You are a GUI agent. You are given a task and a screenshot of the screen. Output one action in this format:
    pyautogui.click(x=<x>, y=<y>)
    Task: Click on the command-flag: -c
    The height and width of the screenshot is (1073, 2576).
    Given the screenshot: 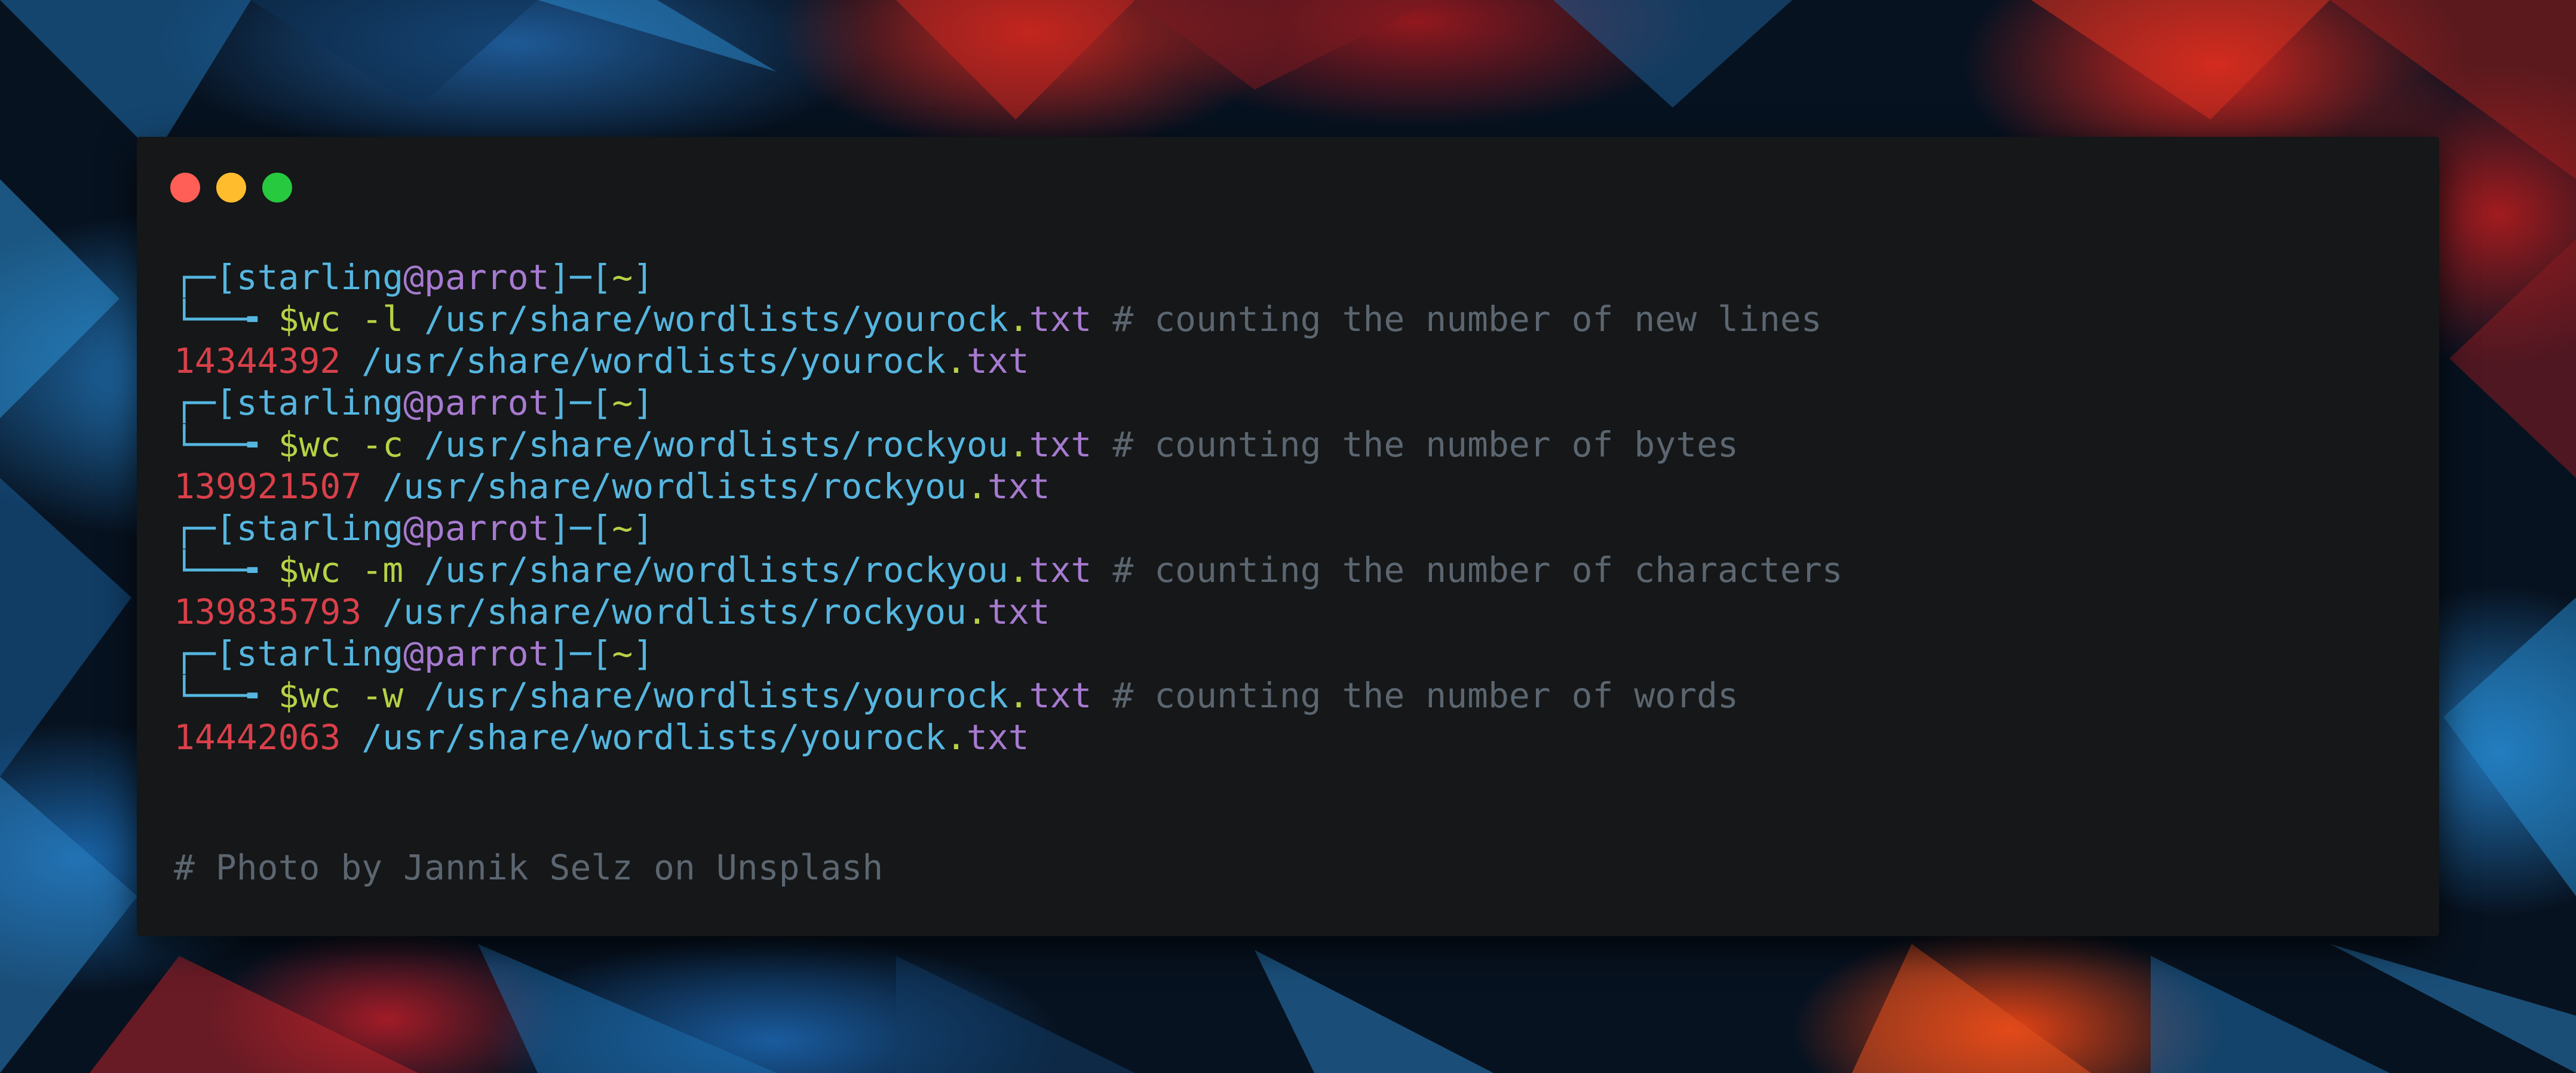 What is the action you would take?
    pyautogui.click(x=383, y=444)
    